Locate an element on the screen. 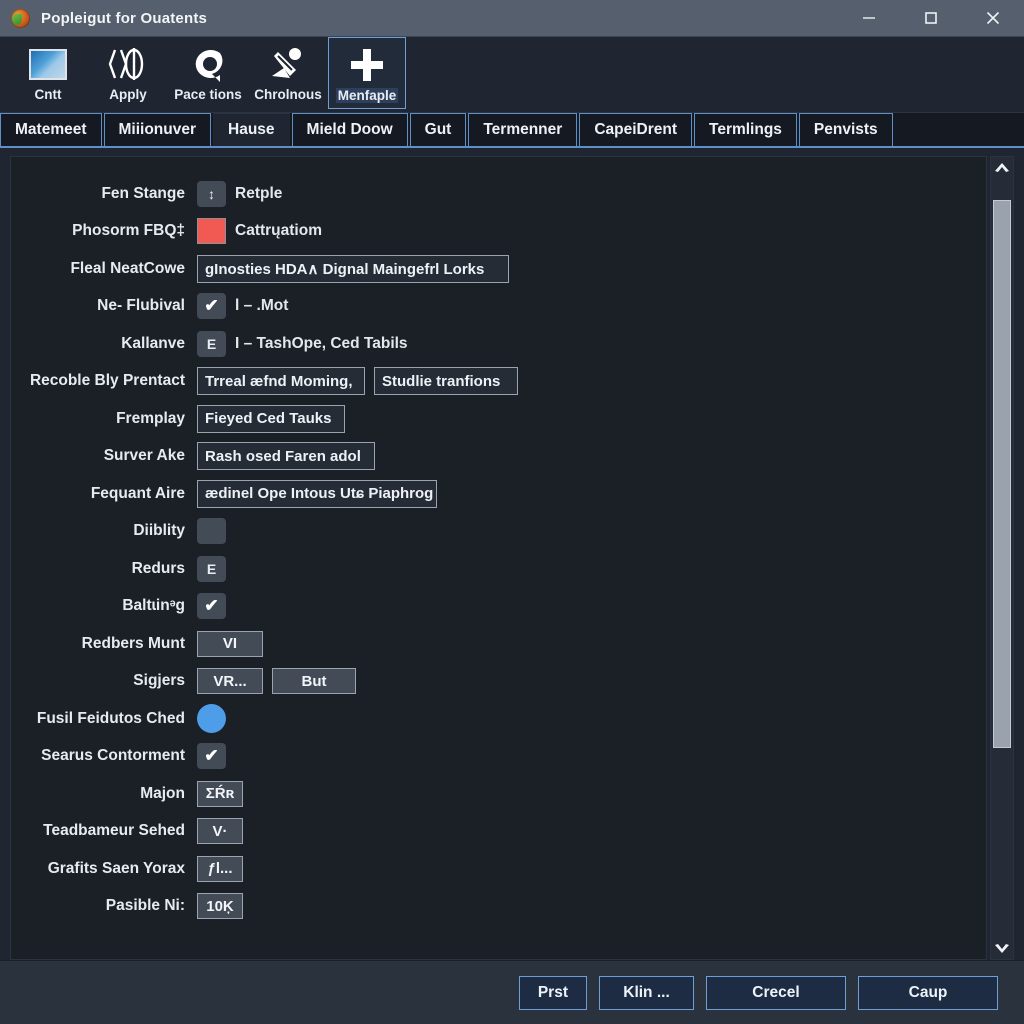  browse-button: But is located at coordinates (314, 681).